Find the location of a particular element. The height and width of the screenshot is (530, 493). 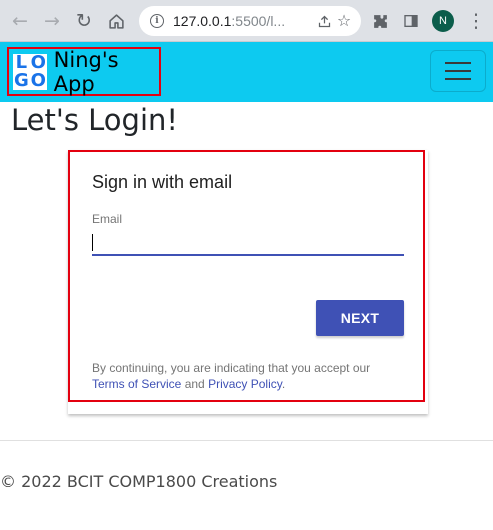

share-icon is located at coordinates (324, 21).